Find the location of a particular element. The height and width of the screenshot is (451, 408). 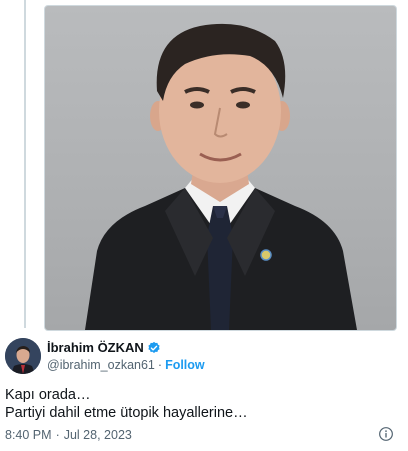

info-icon is located at coordinates (386, 434).